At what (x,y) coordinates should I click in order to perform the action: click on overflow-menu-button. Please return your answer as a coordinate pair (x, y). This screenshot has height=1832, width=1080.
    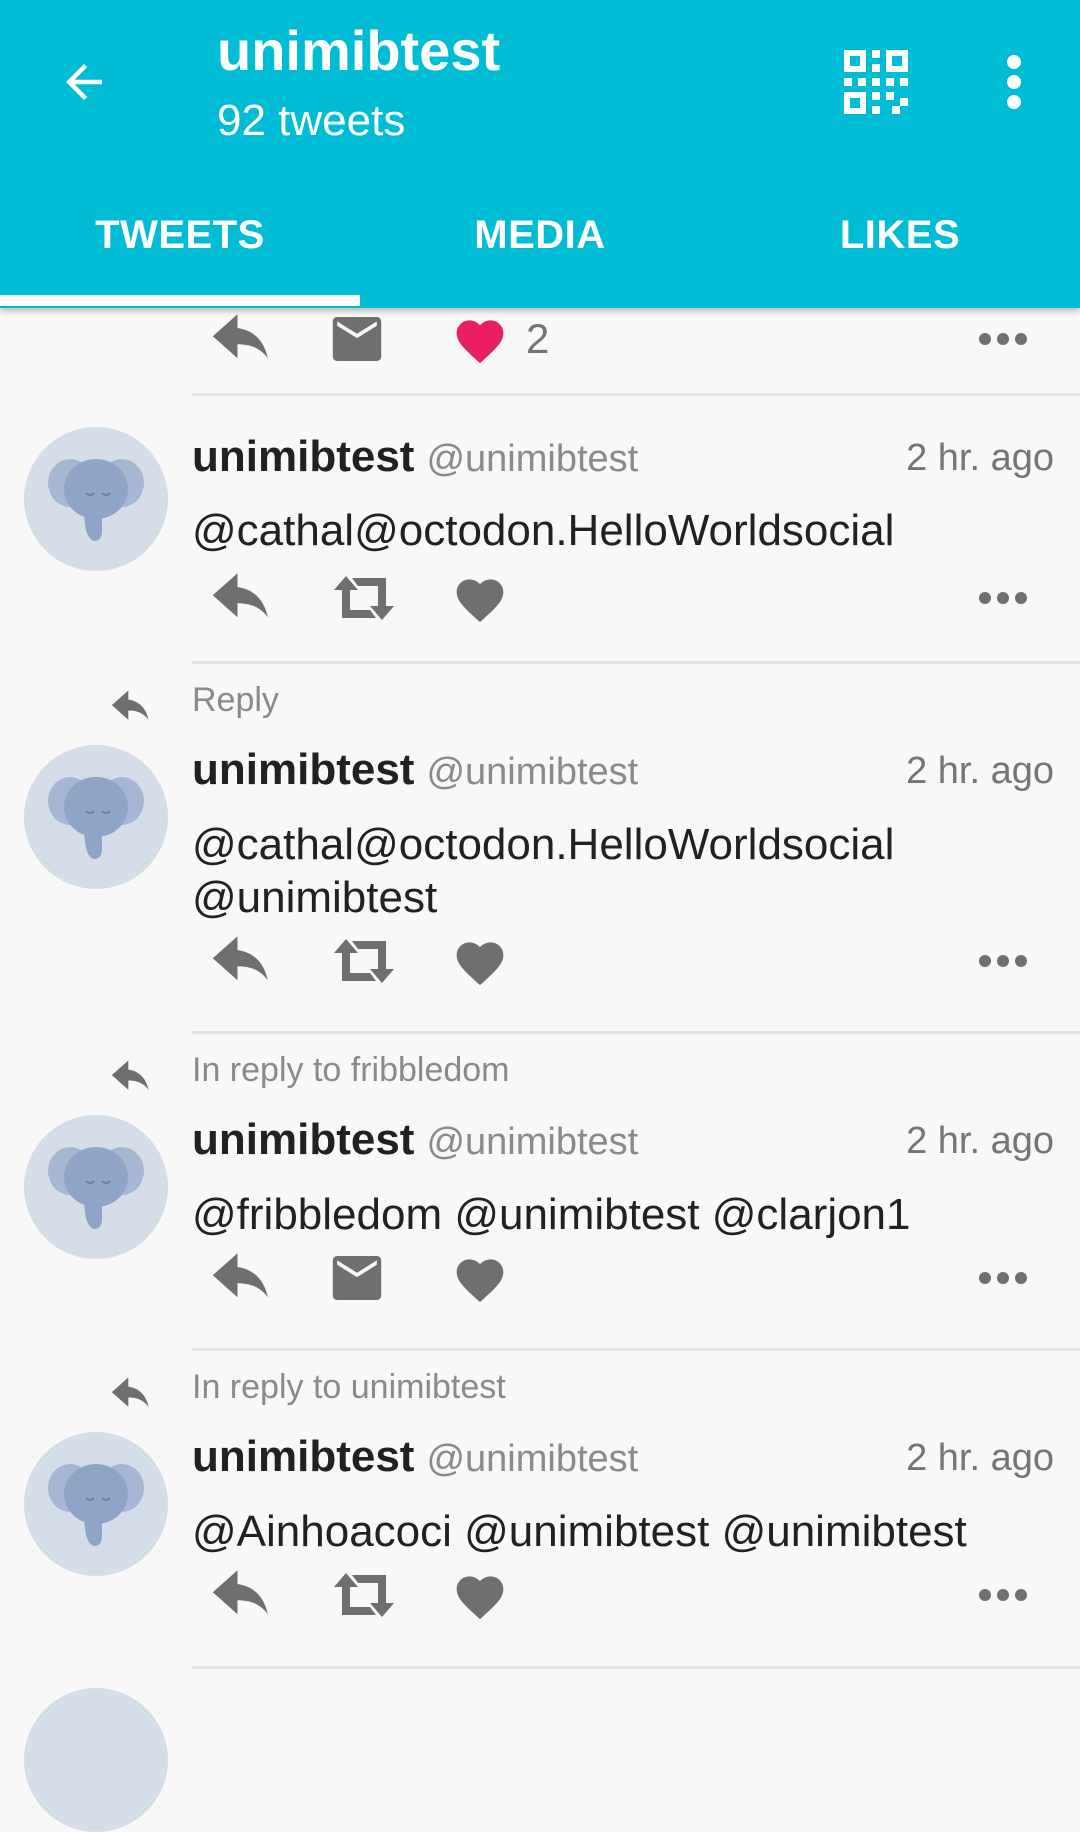
    Looking at the image, I should click on (1014, 82).